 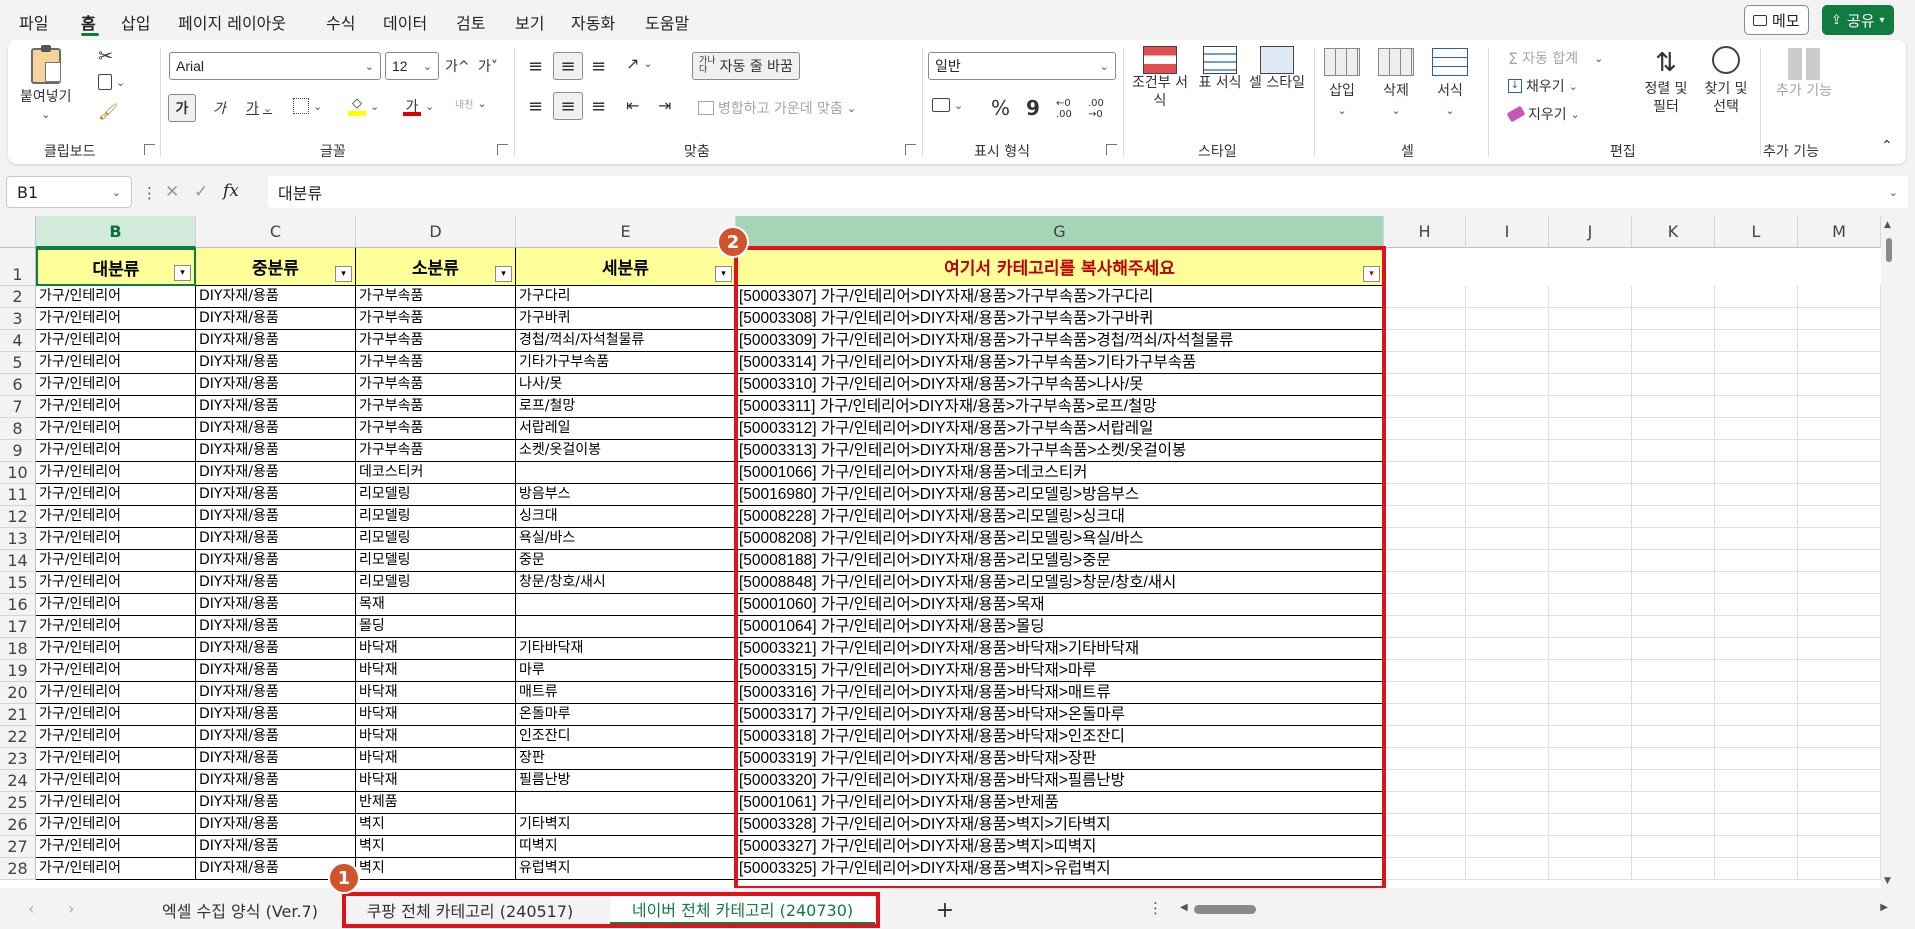 What do you see at coordinates (945, 910) in the screenshot?
I see `add-sheet-button: +` at bounding box center [945, 910].